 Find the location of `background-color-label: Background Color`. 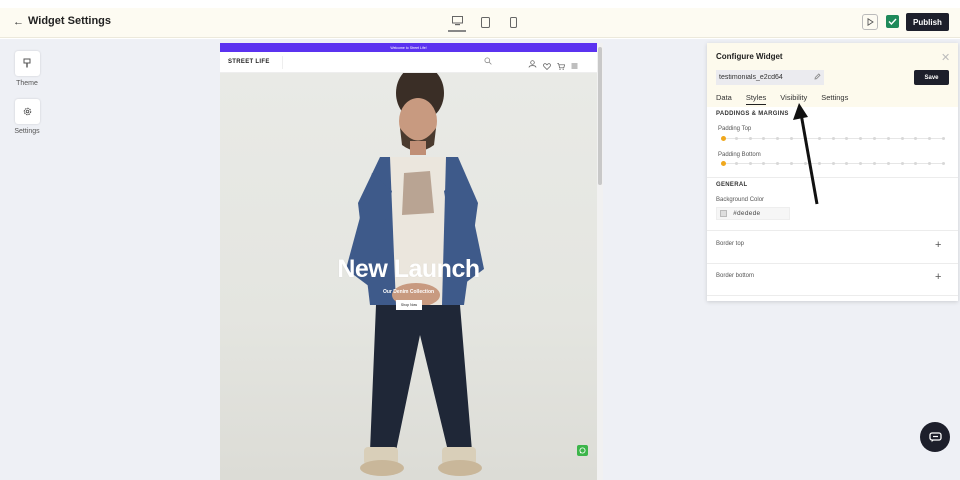

background-color-label: Background Color is located at coordinates (740, 200).